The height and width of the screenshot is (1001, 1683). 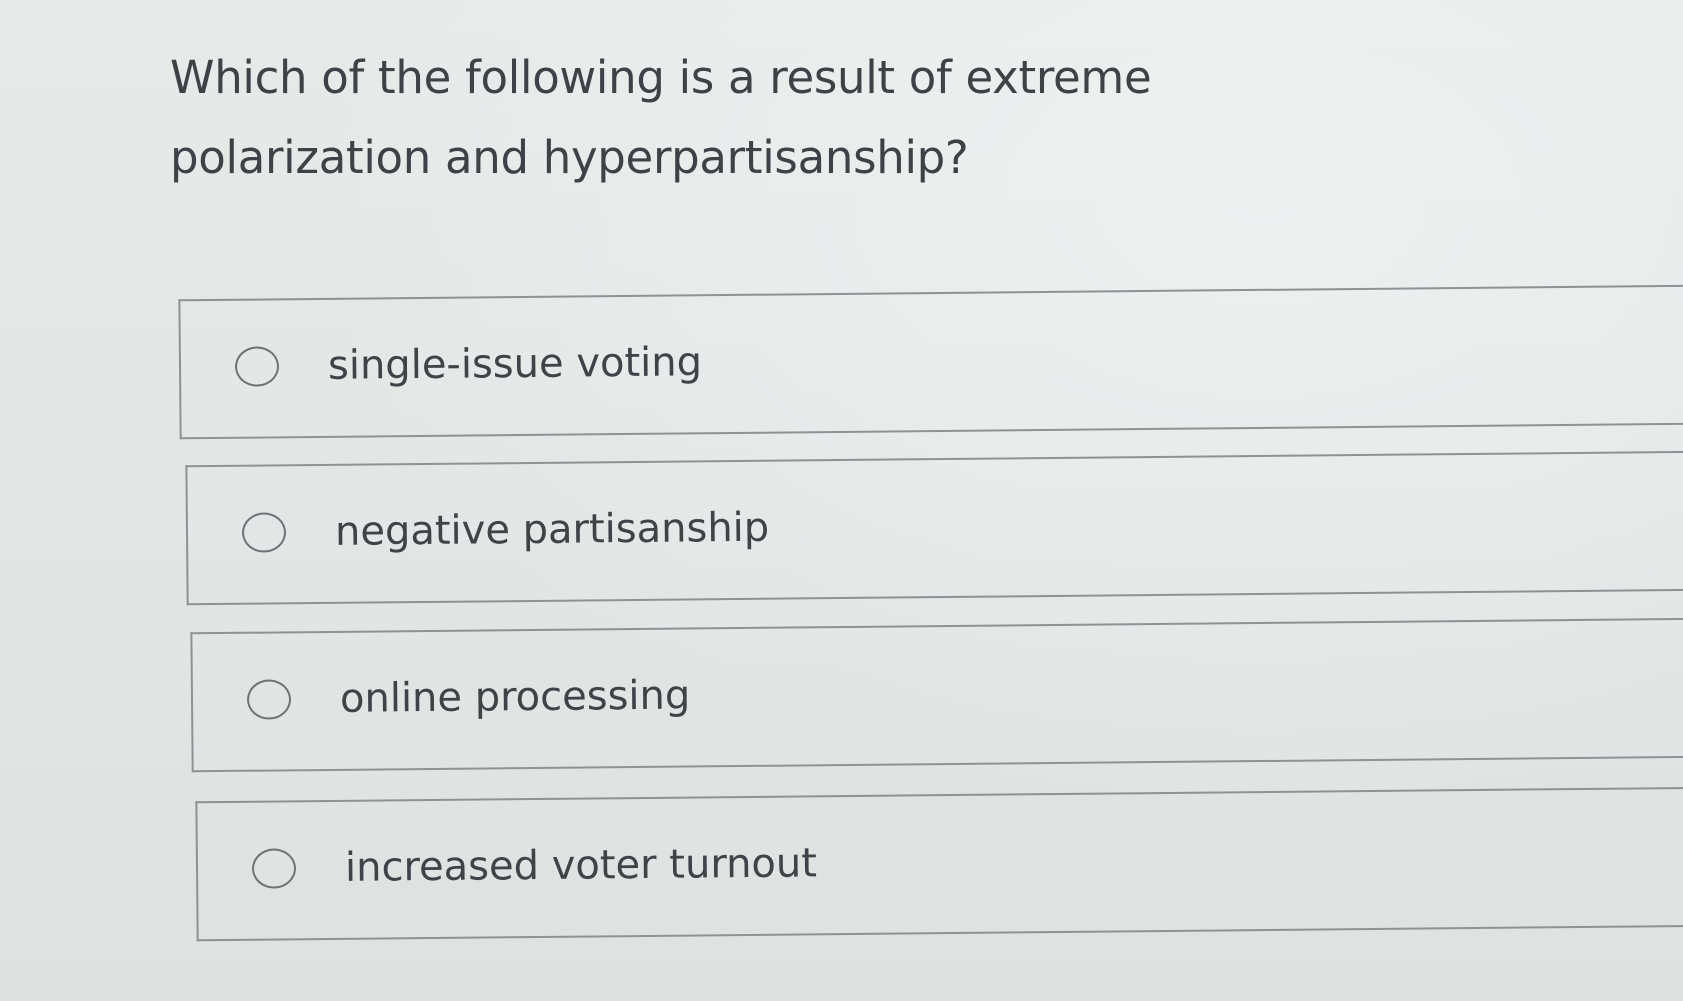 I want to click on answer-option-label: negative partisanship, so click(x=552, y=529).